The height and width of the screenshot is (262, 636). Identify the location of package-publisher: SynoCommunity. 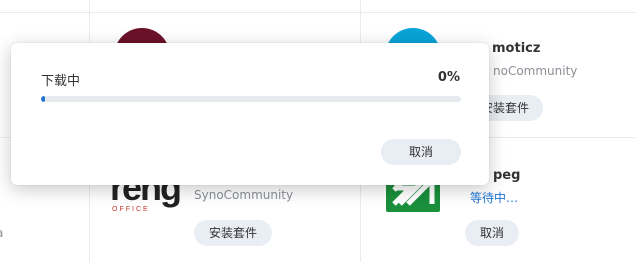
(244, 195).